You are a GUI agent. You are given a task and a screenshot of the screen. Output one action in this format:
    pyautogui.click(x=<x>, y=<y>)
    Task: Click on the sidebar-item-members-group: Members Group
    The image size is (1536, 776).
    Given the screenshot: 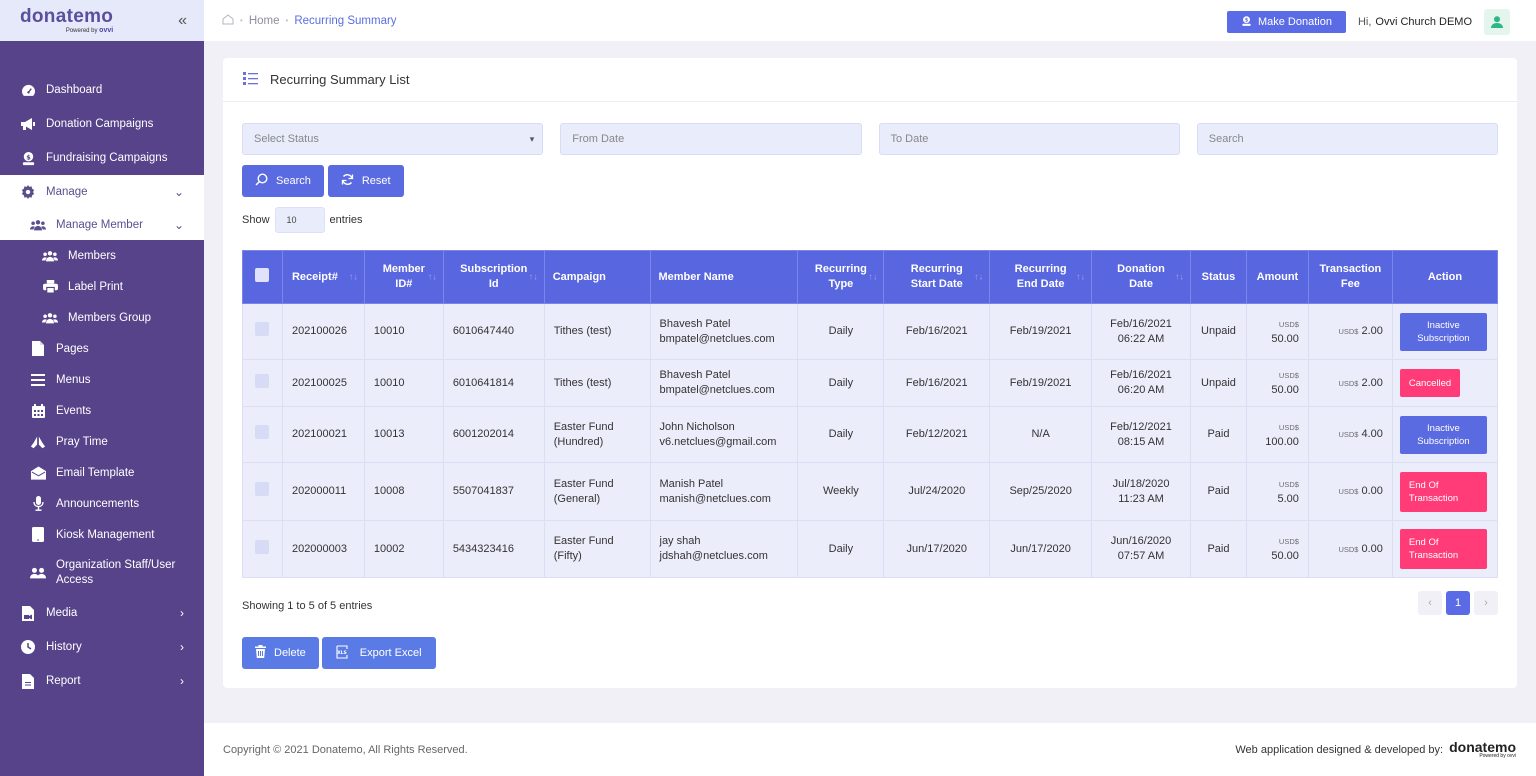 What is the action you would take?
    pyautogui.click(x=102, y=317)
    